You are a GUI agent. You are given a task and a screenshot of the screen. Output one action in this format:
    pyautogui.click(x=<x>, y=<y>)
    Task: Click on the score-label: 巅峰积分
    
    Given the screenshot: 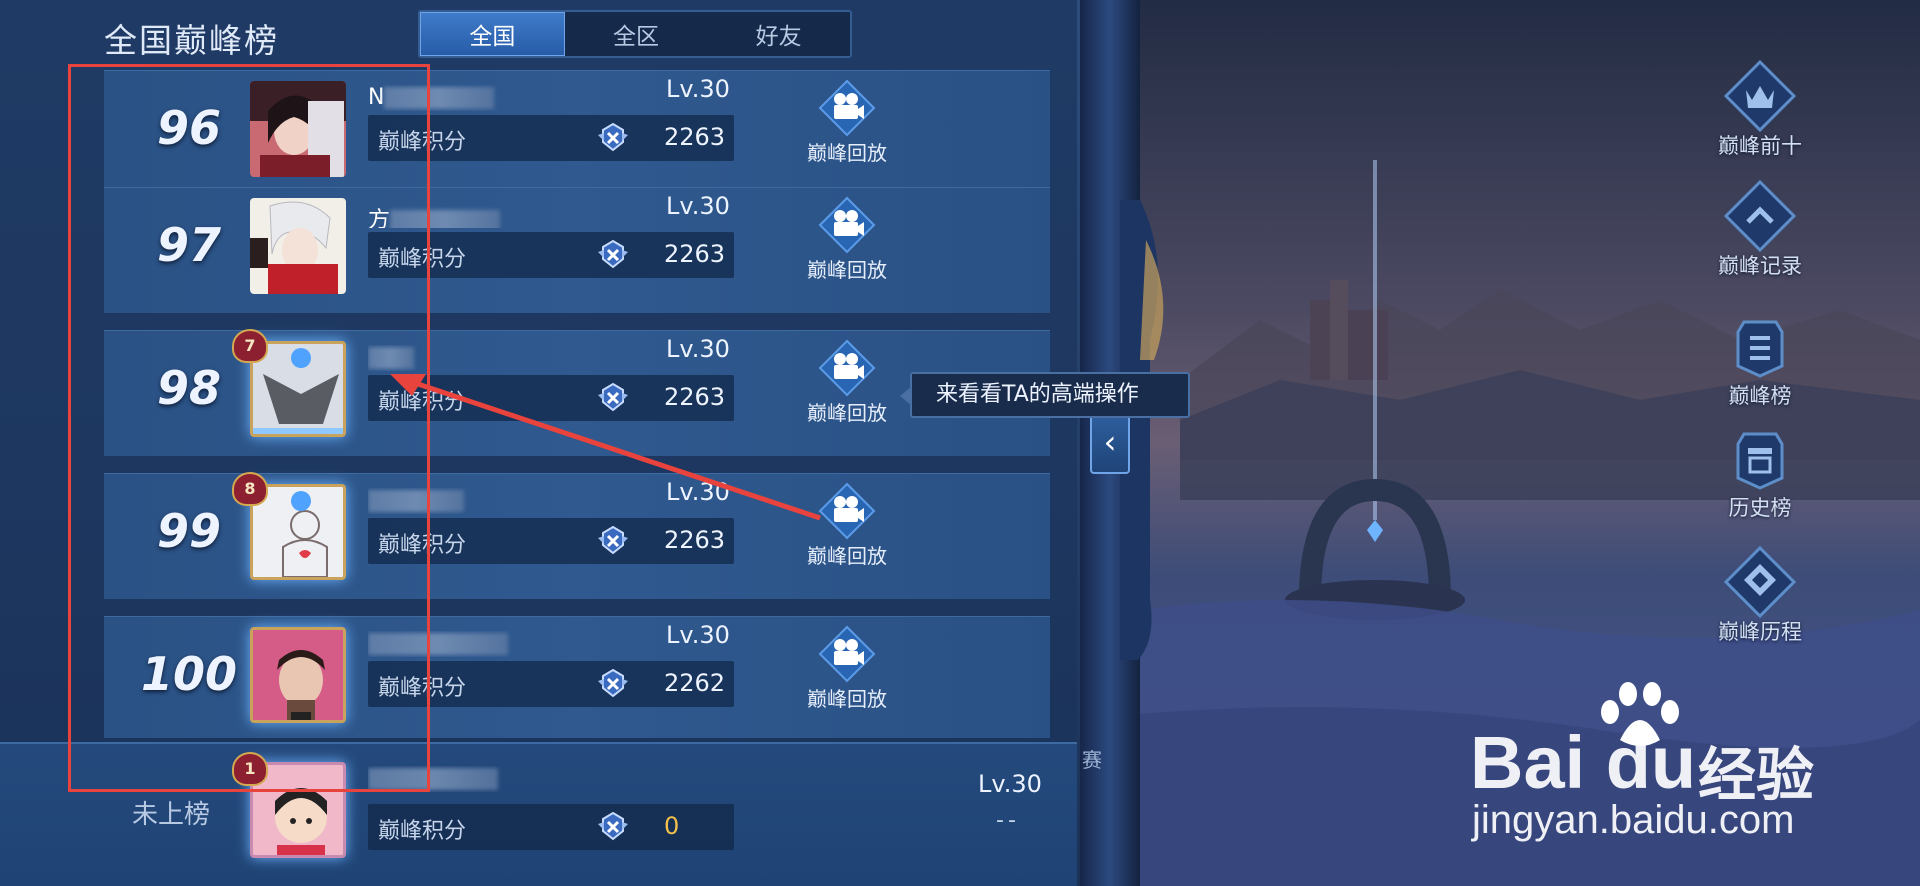 What is the action you would take?
    pyautogui.click(x=422, y=831)
    